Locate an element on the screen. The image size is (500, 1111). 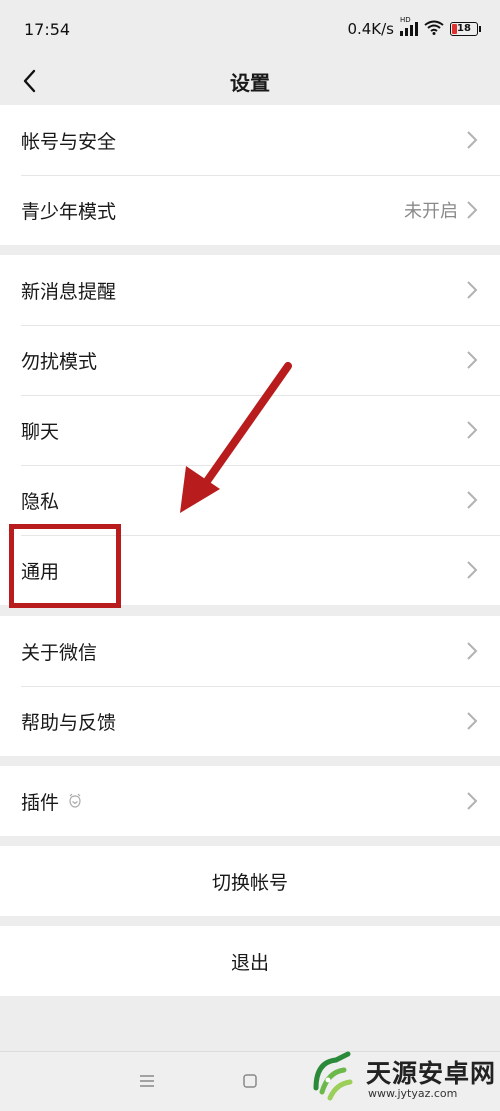
settings-item-label: 隐私 is located at coordinates (40, 501).